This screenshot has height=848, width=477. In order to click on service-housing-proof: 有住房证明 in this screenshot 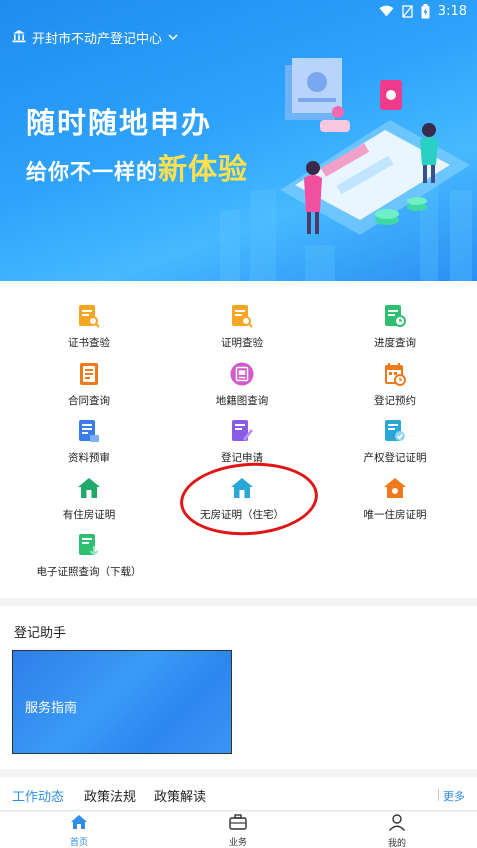, I will do `click(89, 498)`.